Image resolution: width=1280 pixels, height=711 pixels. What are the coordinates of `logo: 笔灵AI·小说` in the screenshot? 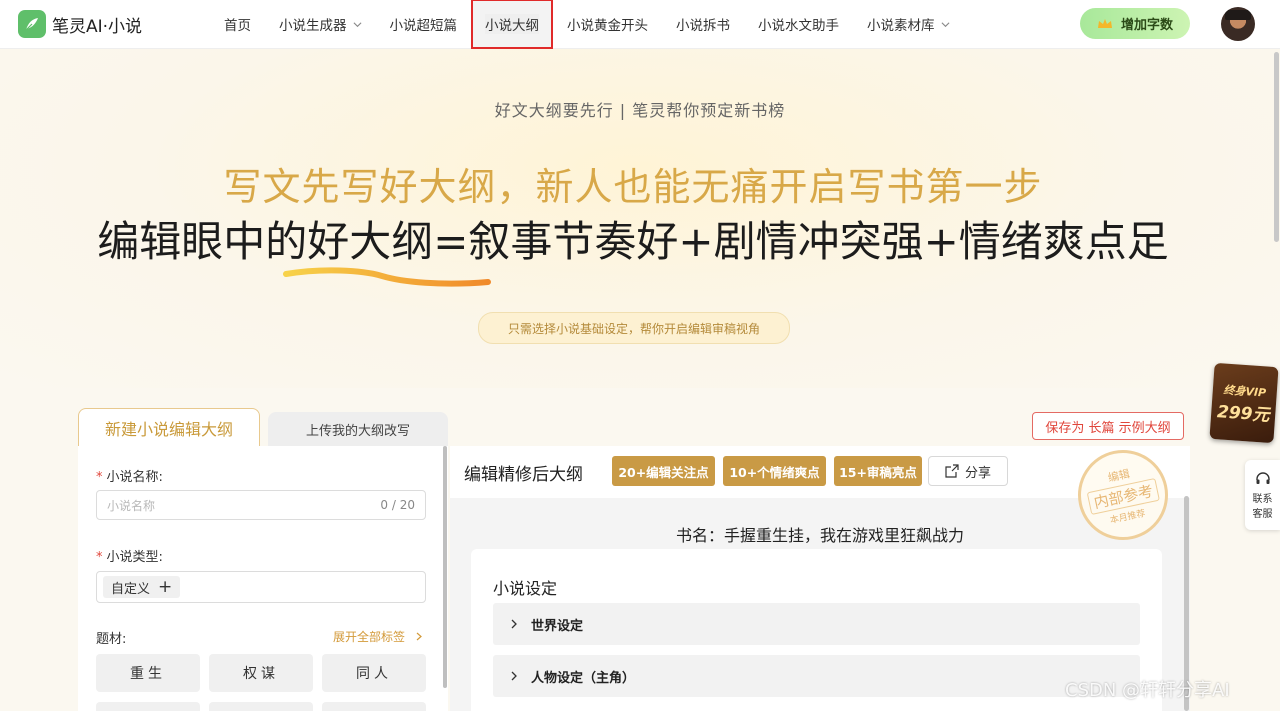 It's located at (80, 24).